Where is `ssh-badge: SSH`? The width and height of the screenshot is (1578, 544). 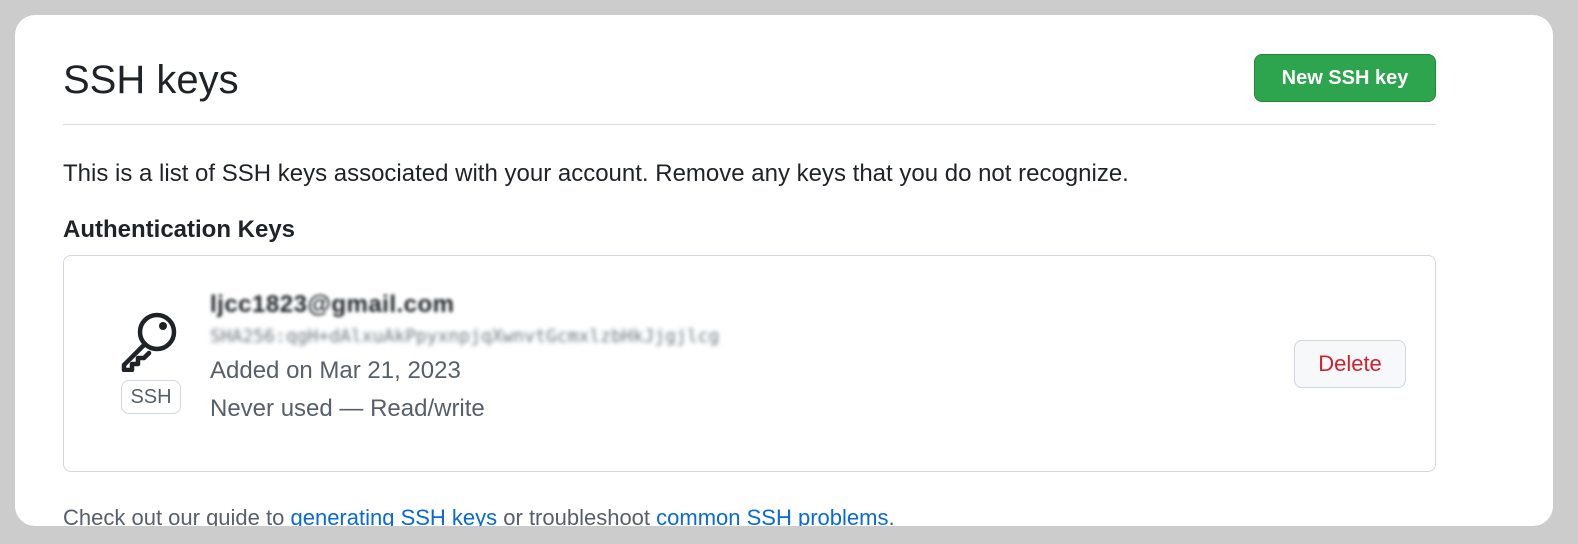
ssh-badge: SSH is located at coordinates (151, 397).